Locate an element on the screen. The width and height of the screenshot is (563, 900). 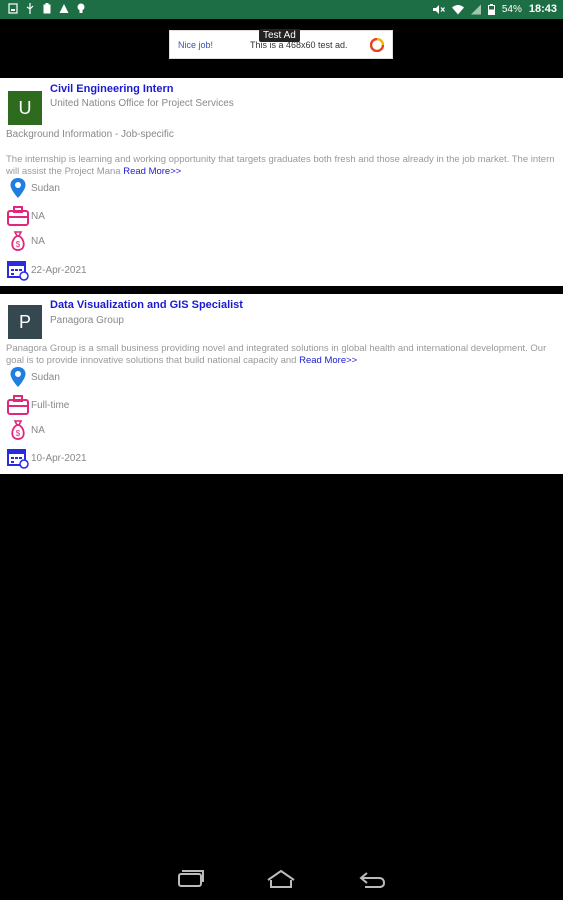
job-type-value: NA is located at coordinates (38, 216).